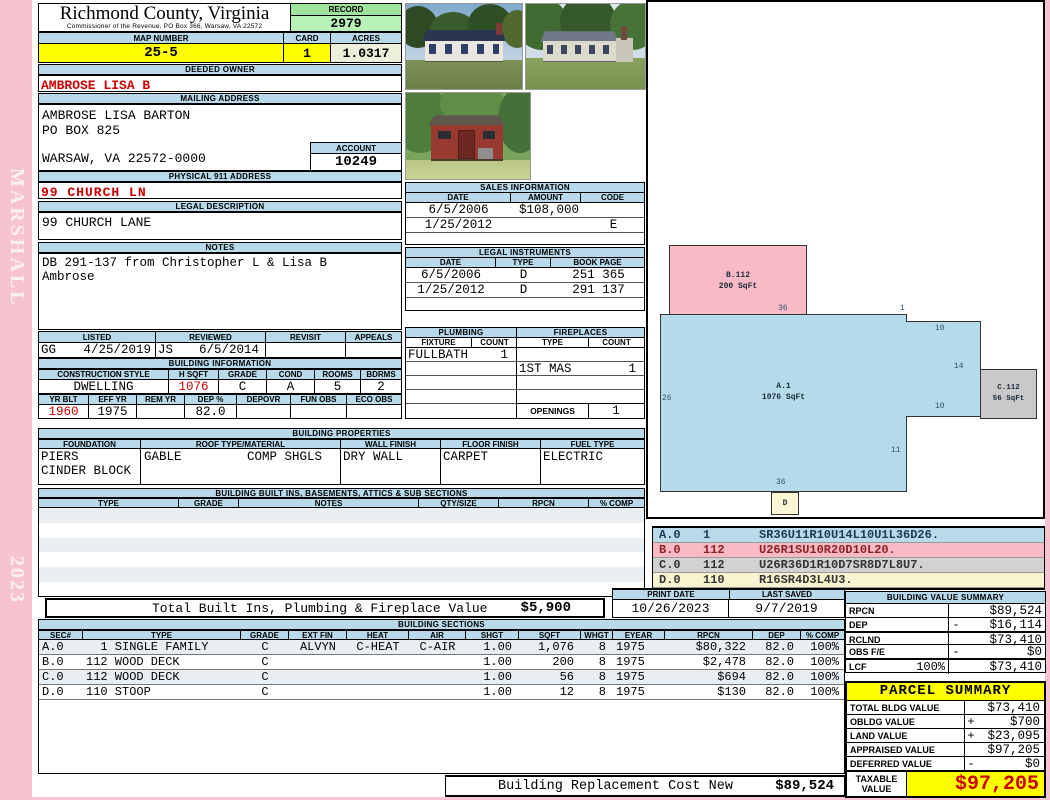  What do you see at coordinates (373, 337) in the screenshot?
I see `appeals-label: APPEALS` at bounding box center [373, 337].